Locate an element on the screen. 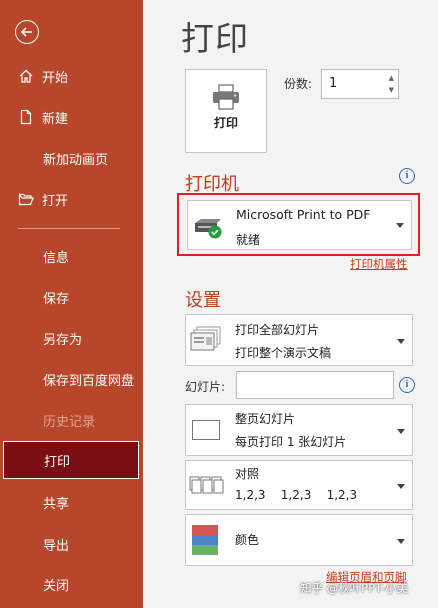 The width and height of the screenshot is (438, 608). nav-print: 打印 is located at coordinates (71, 460).